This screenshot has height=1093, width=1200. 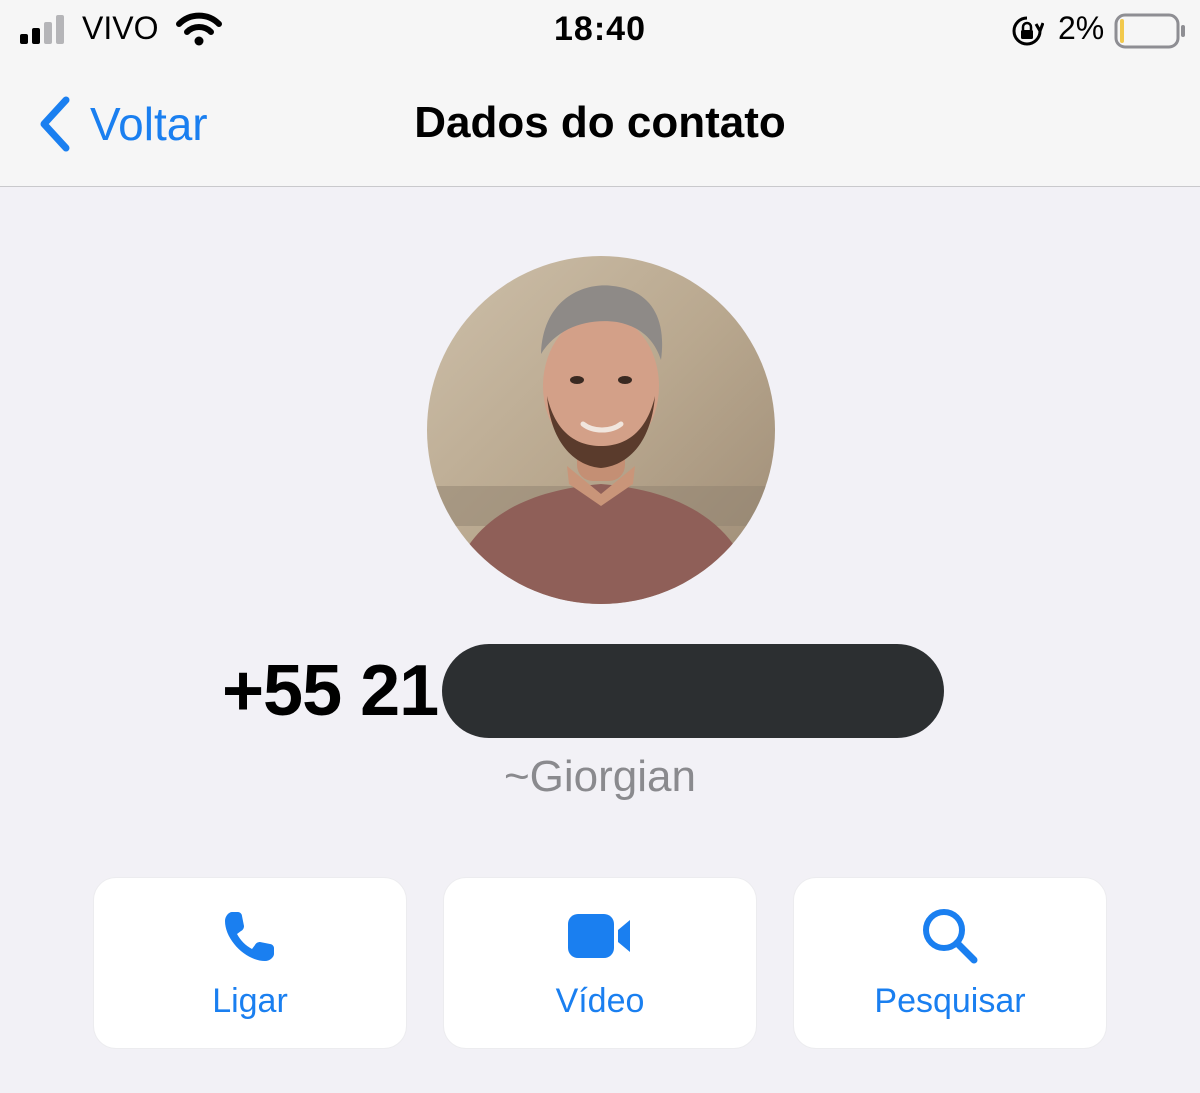 I want to click on battery-percent: 2%, so click(x=1081, y=28).